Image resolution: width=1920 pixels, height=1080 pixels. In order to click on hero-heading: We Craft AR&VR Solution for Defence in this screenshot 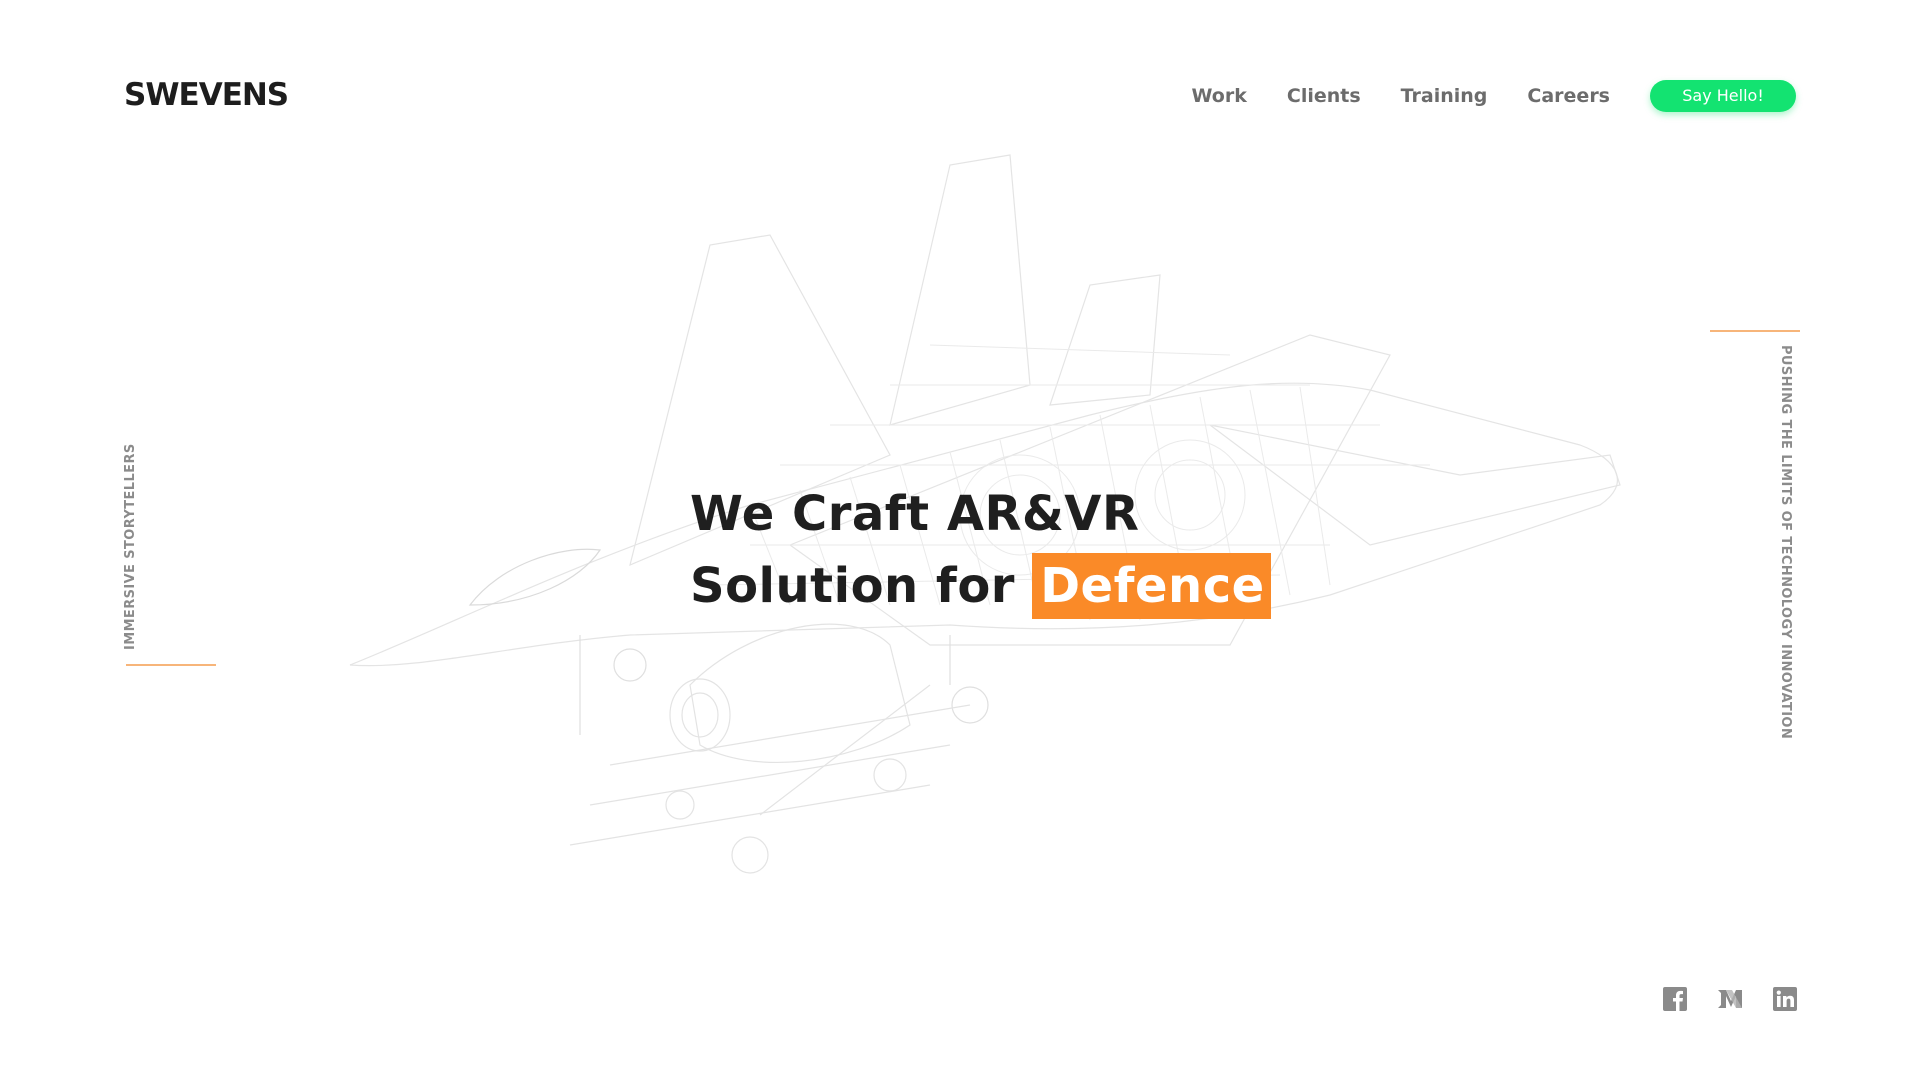, I will do `click(980, 550)`.